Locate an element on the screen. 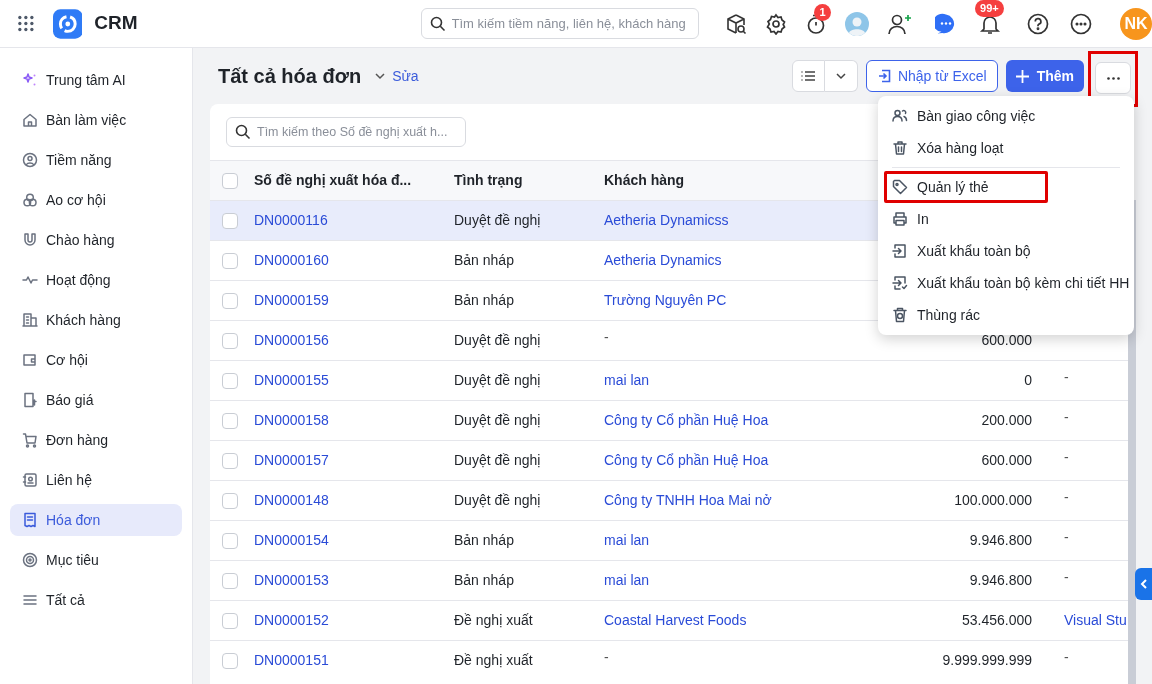  sidebar-item: Tiềm năng is located at coordinates (96, 160).